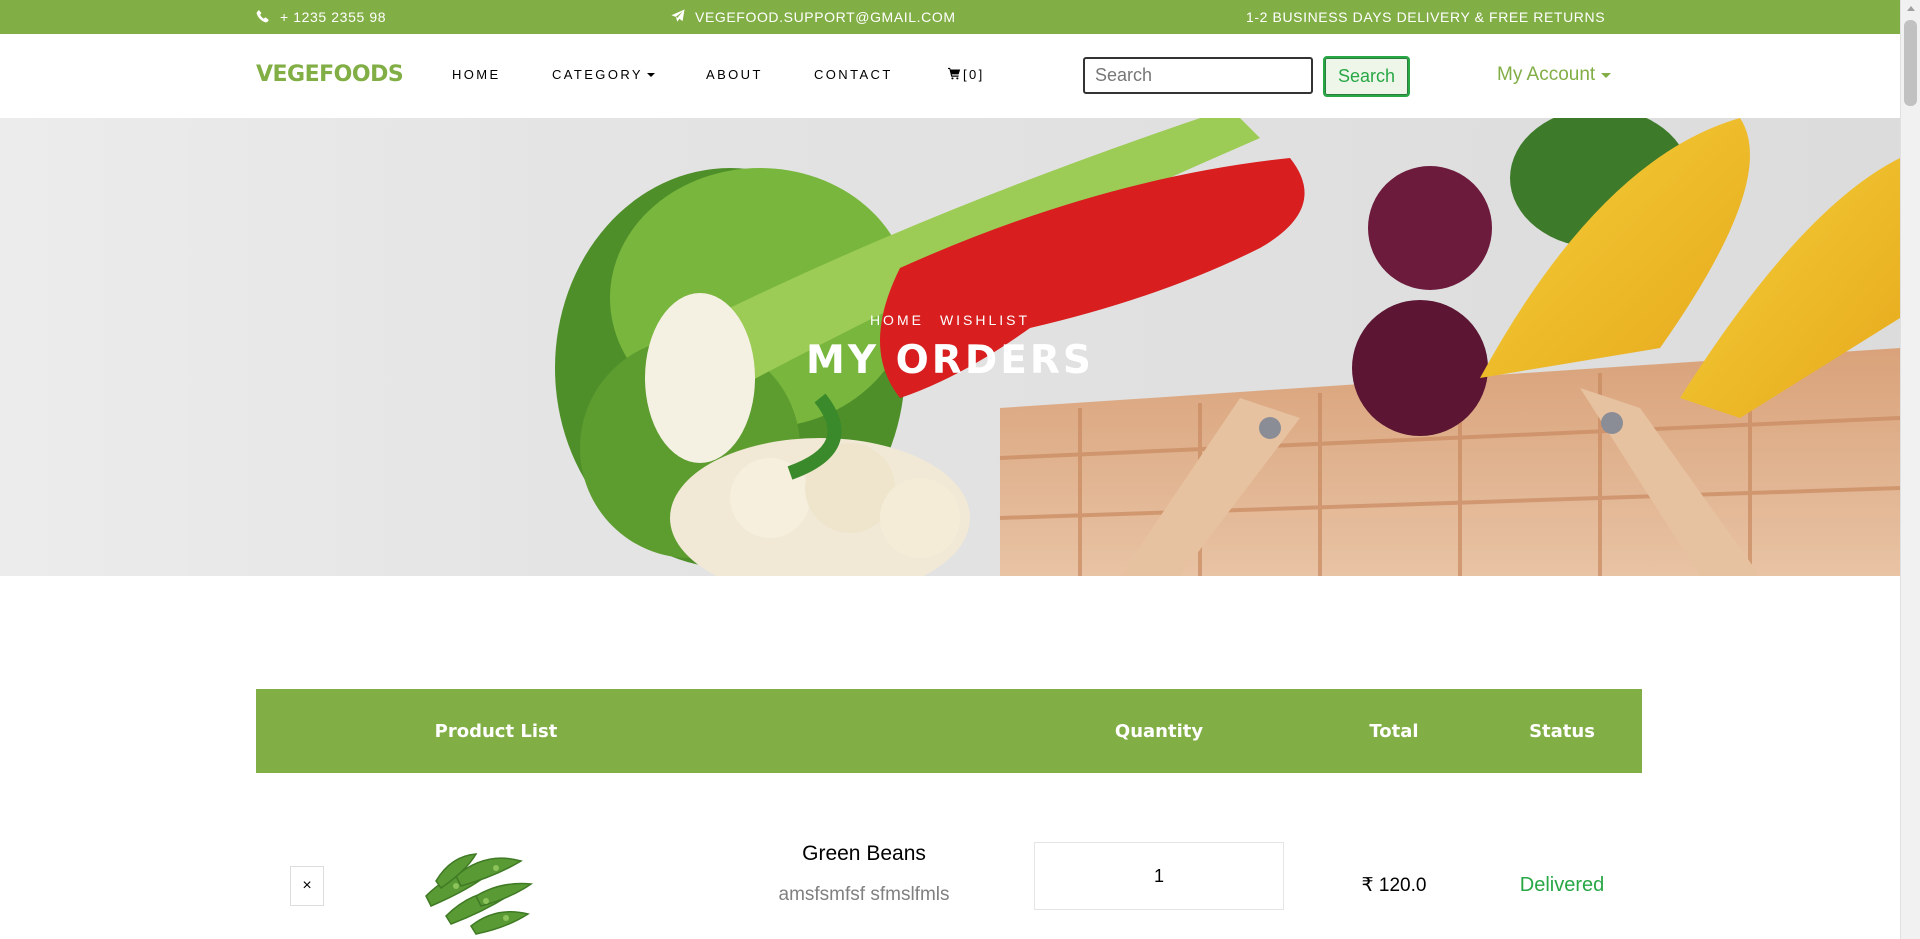  Describe the element at coordinates (864, 854) in the screenshot. I see `product-name: Green Beans` at that location.